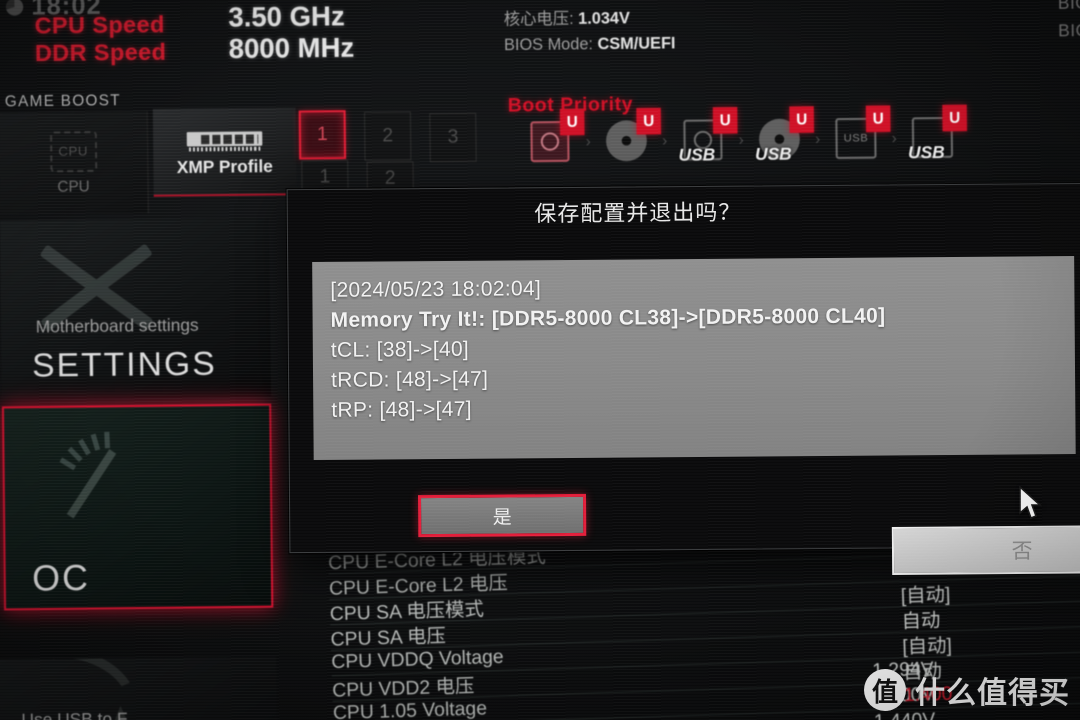 This screenshot has width=1080, height=720. I want to click on settings-title: SETTINGS, so click(124, 364).